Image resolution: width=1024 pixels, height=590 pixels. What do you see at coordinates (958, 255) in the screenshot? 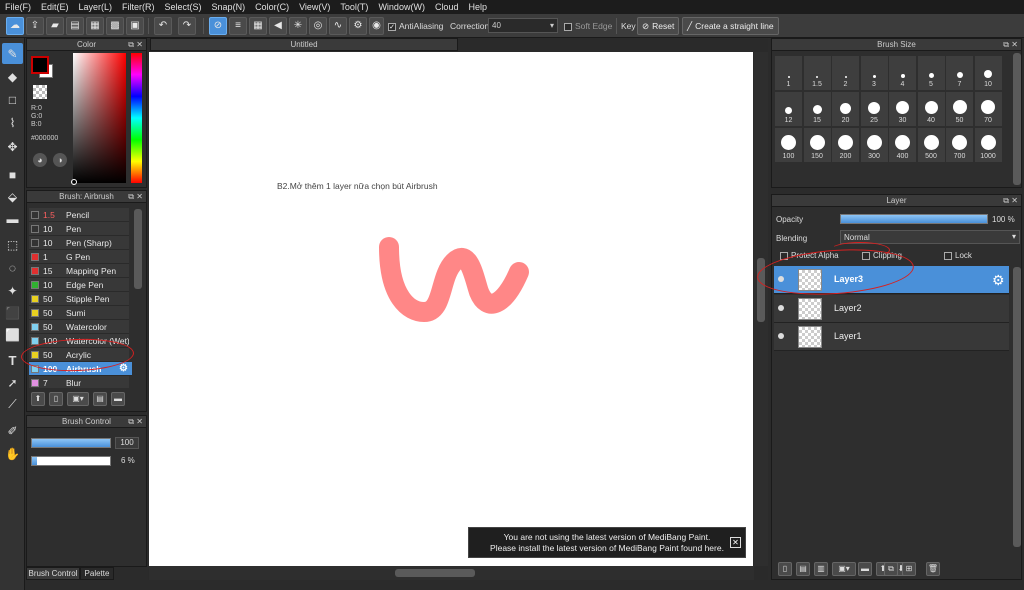
I see `lock-option: Lock` at bounding box center [958, 255].